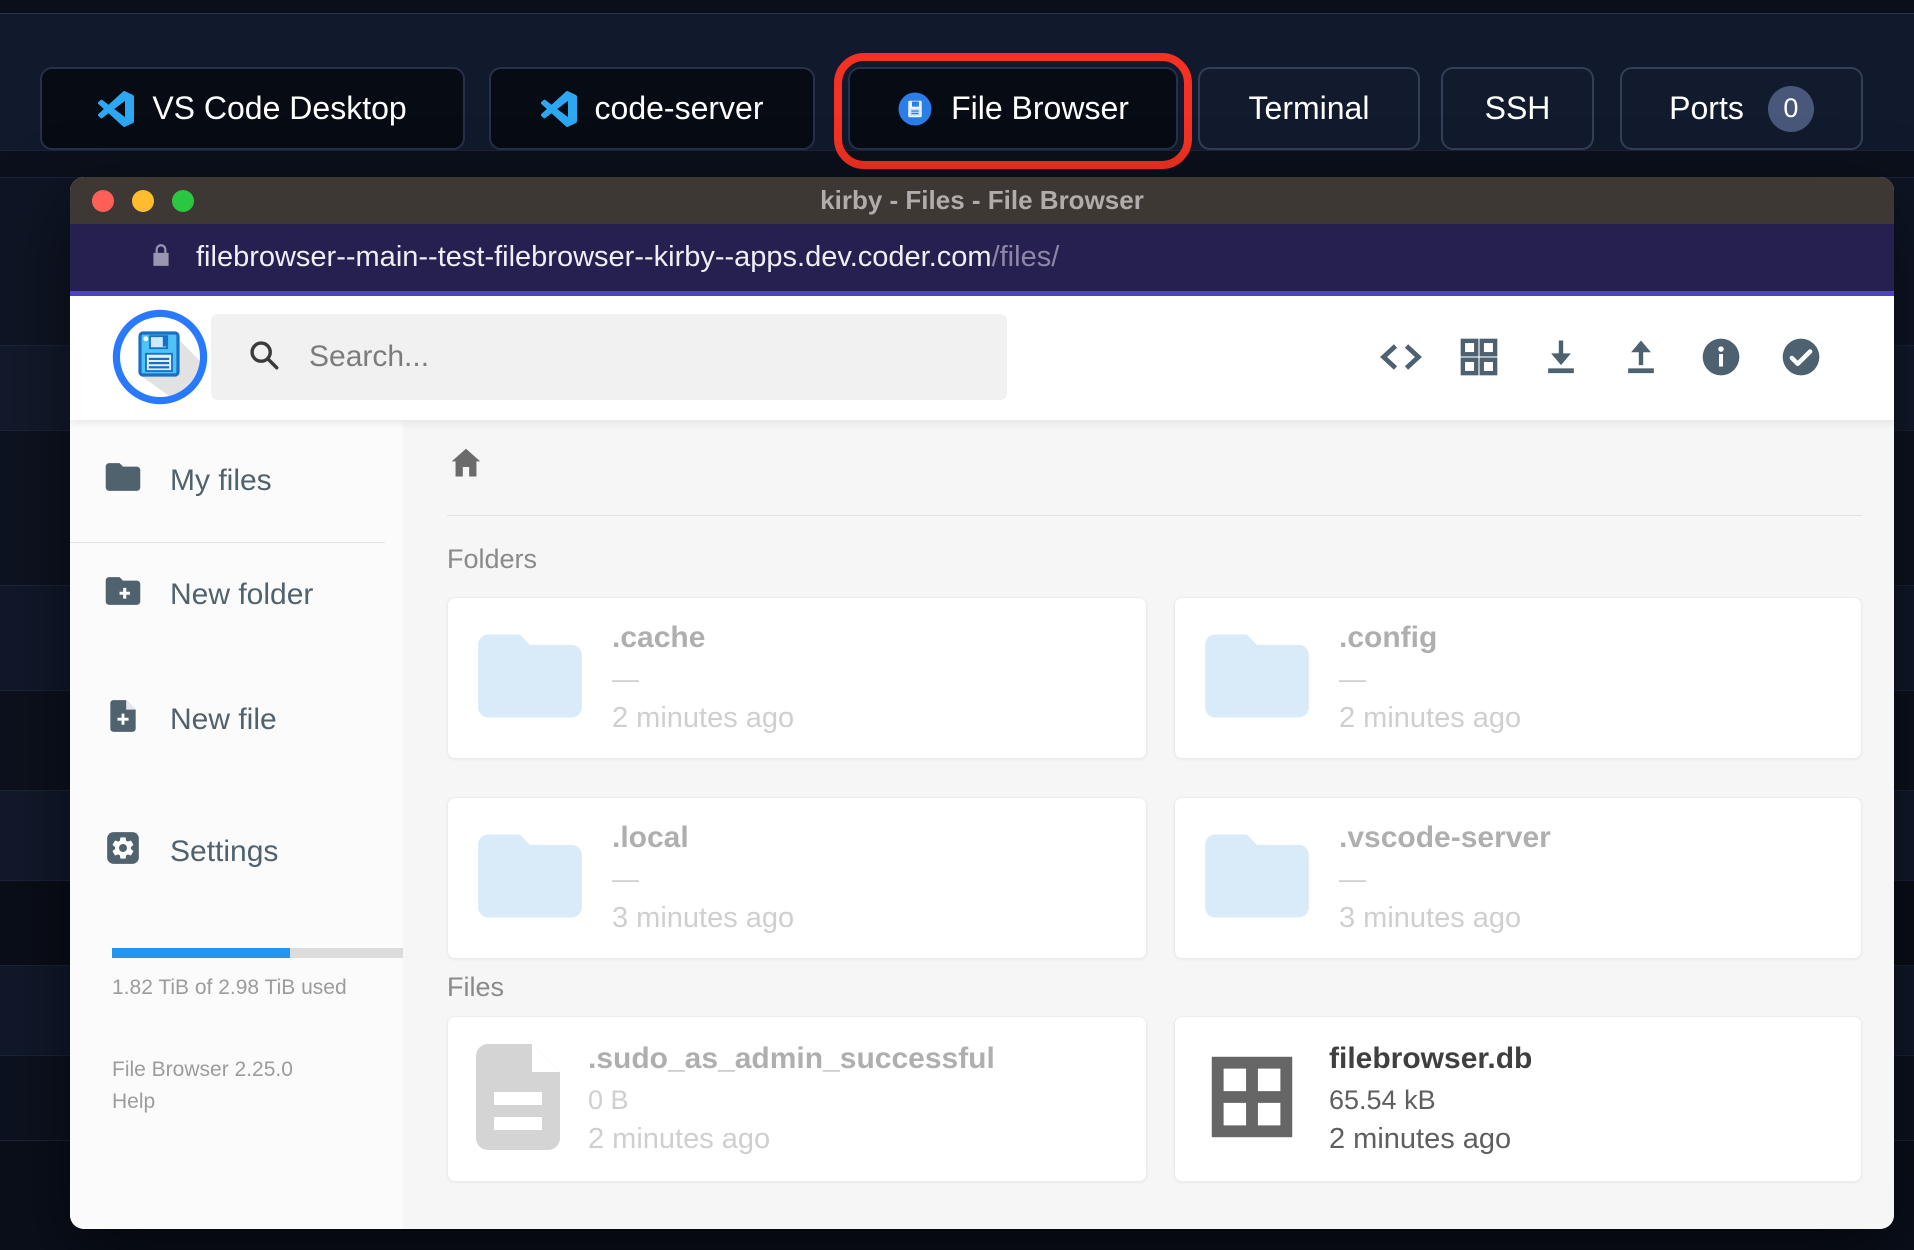  Describe the element at coordinates (1388, 637) in the screenshot. I see `item-name: .config` at that location.